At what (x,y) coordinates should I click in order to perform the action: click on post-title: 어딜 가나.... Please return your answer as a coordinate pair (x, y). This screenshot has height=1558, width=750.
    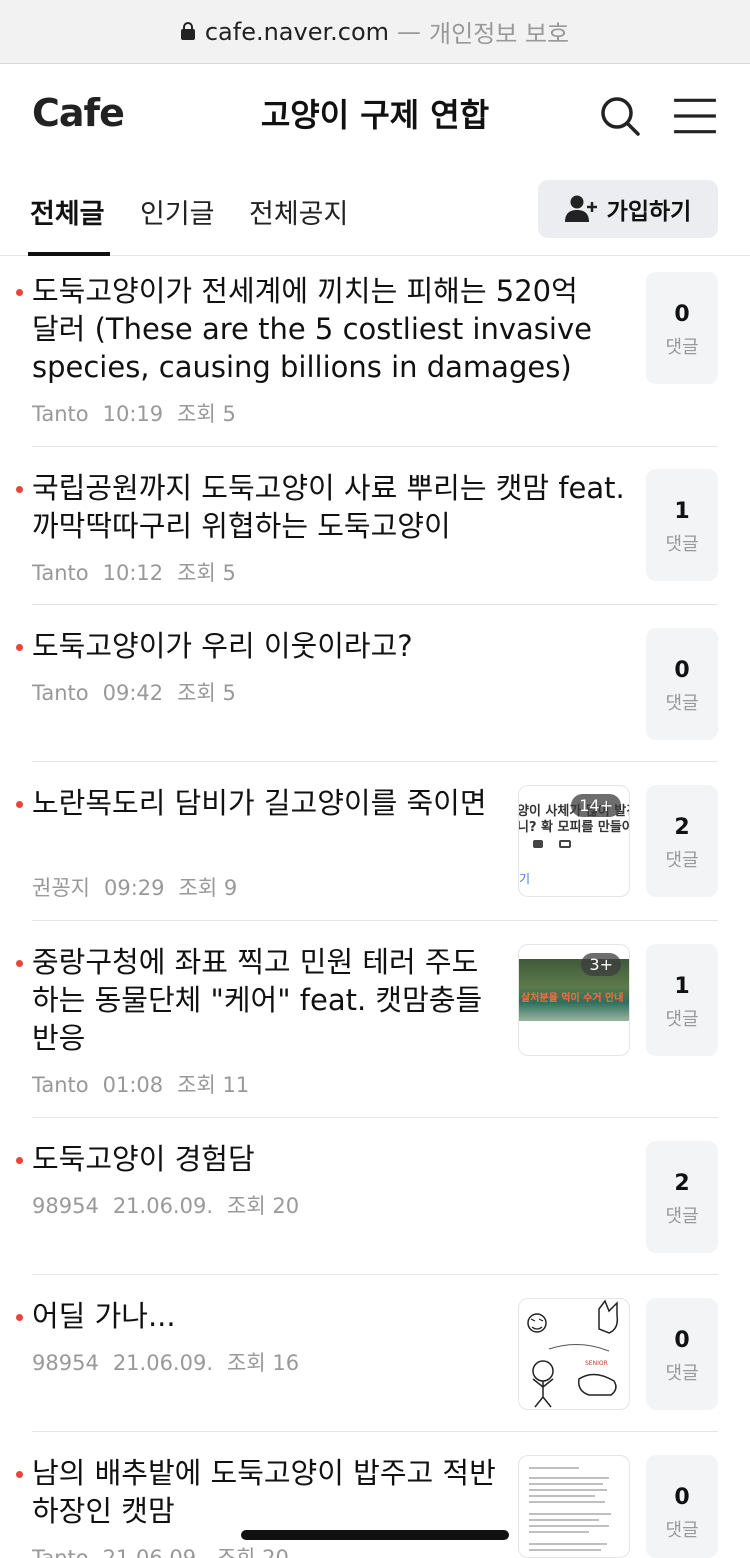
    Looking at the image, I should click on (259, 1316).